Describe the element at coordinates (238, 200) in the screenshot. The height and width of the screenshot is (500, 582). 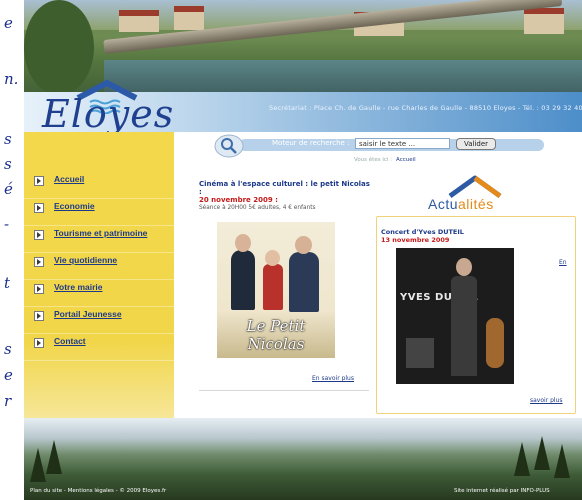
I see `news-date: 20 novembre 2009 :` at that location.